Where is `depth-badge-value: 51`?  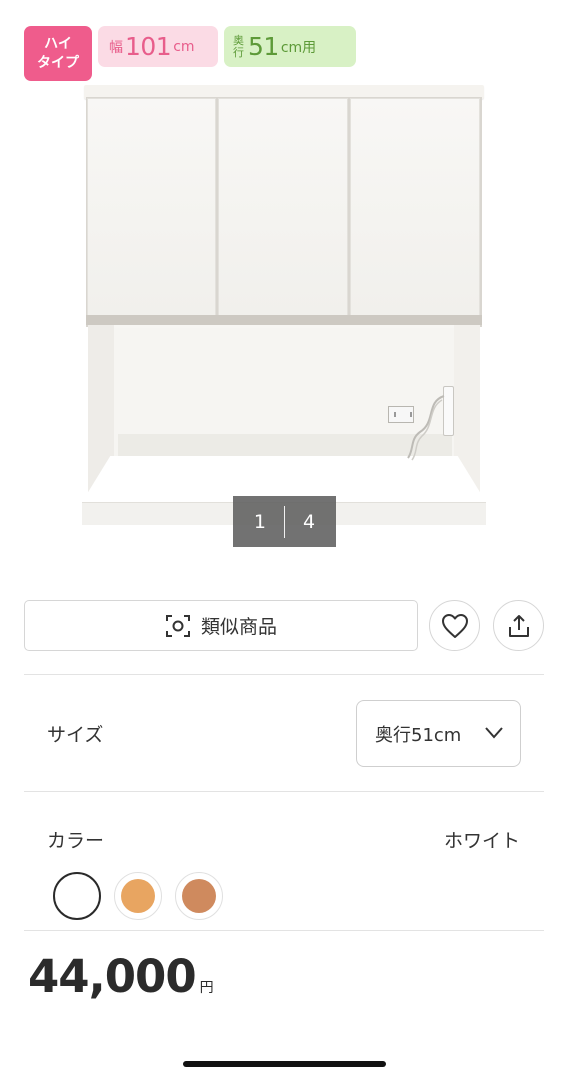
depth-badge-value: 51 is located at coordinates (263, 46).